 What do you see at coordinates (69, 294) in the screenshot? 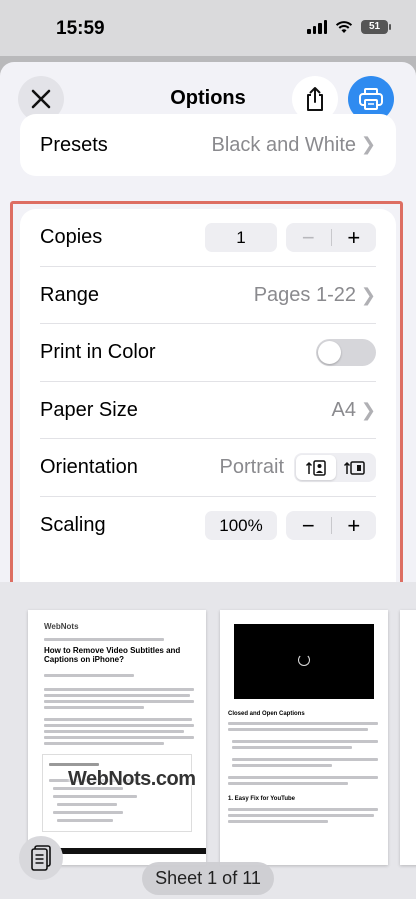
I see `range-label: Range` at bounding box center [69, 294].